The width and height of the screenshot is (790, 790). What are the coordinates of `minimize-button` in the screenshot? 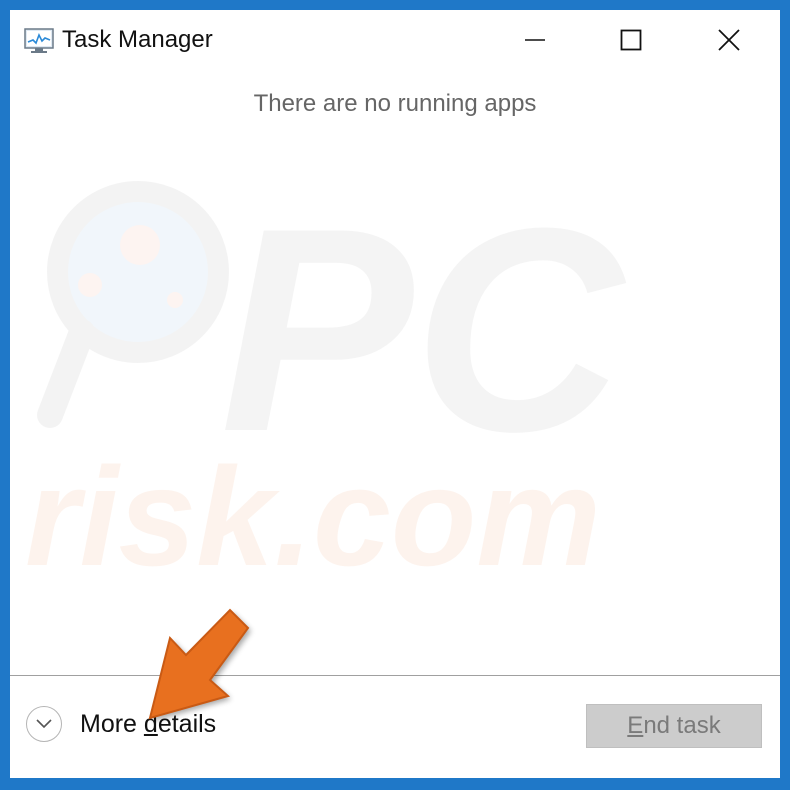 It's located at (535, 40).